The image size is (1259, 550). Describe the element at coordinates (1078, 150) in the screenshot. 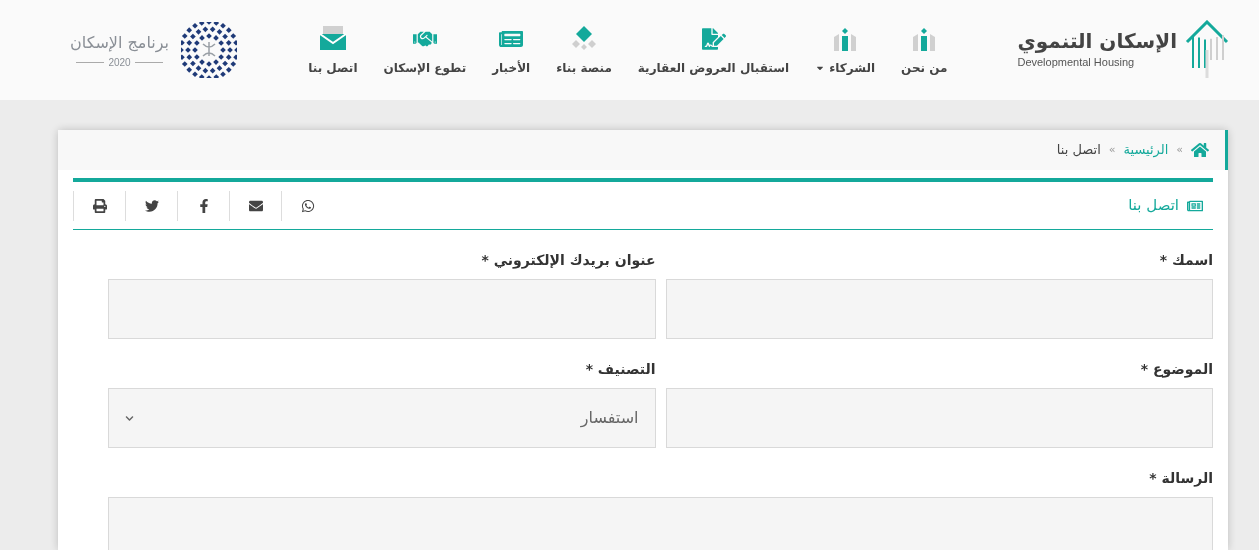

I see `breadcrumb-current: اتصل بنا` at that location.